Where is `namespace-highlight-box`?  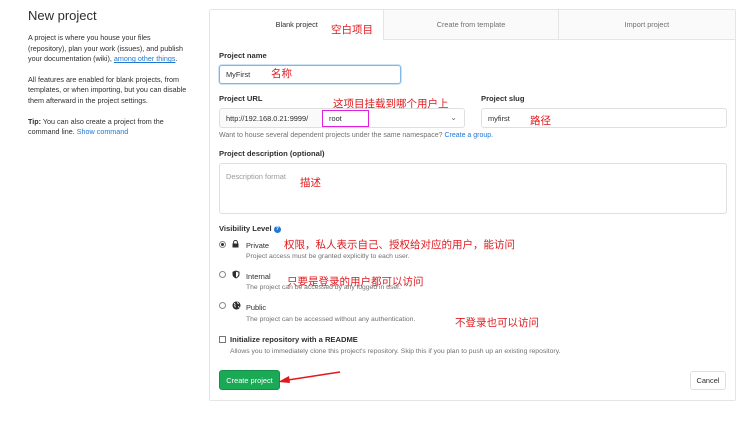
namespace-highlight-box is located at coordinates (345, 118).